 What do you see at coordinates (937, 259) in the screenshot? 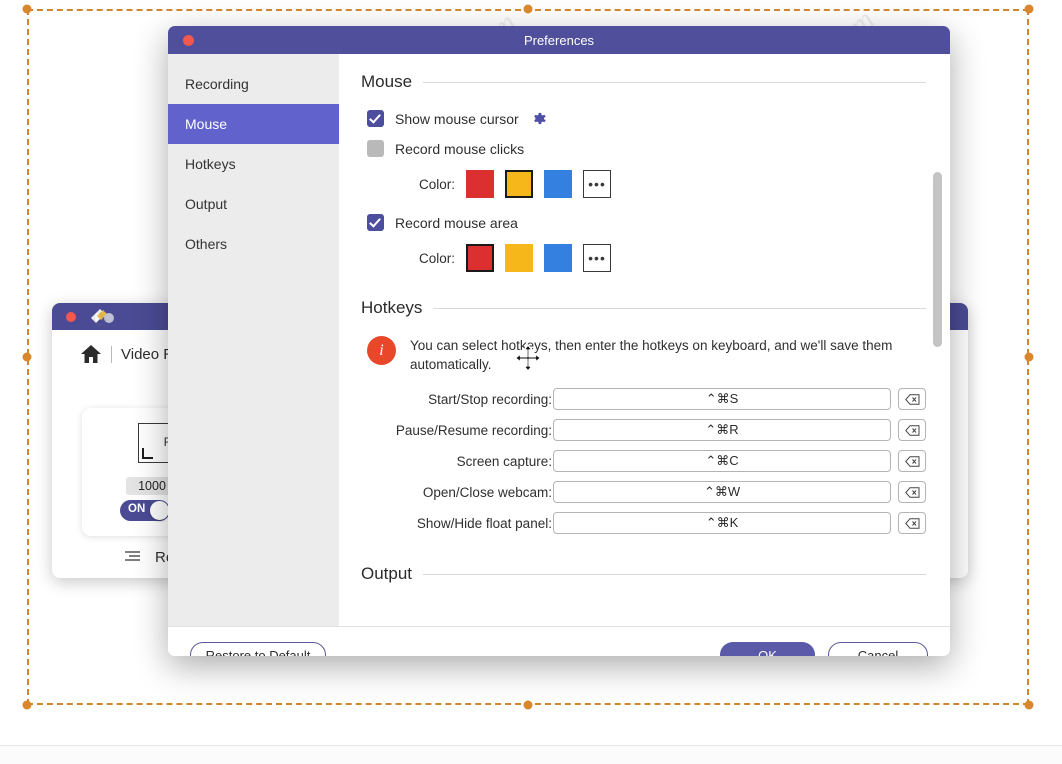
I see `content-scrollbar-thumb` at bounding box center [937, 259].